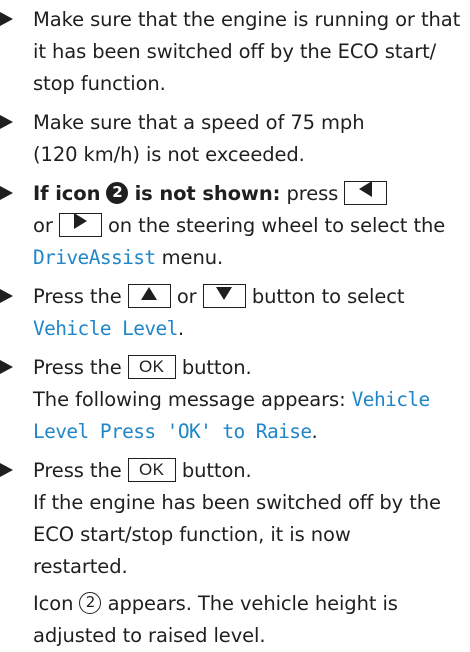  I want to click on step-line: If icon 2 is not shown: press, so click(251, 194).